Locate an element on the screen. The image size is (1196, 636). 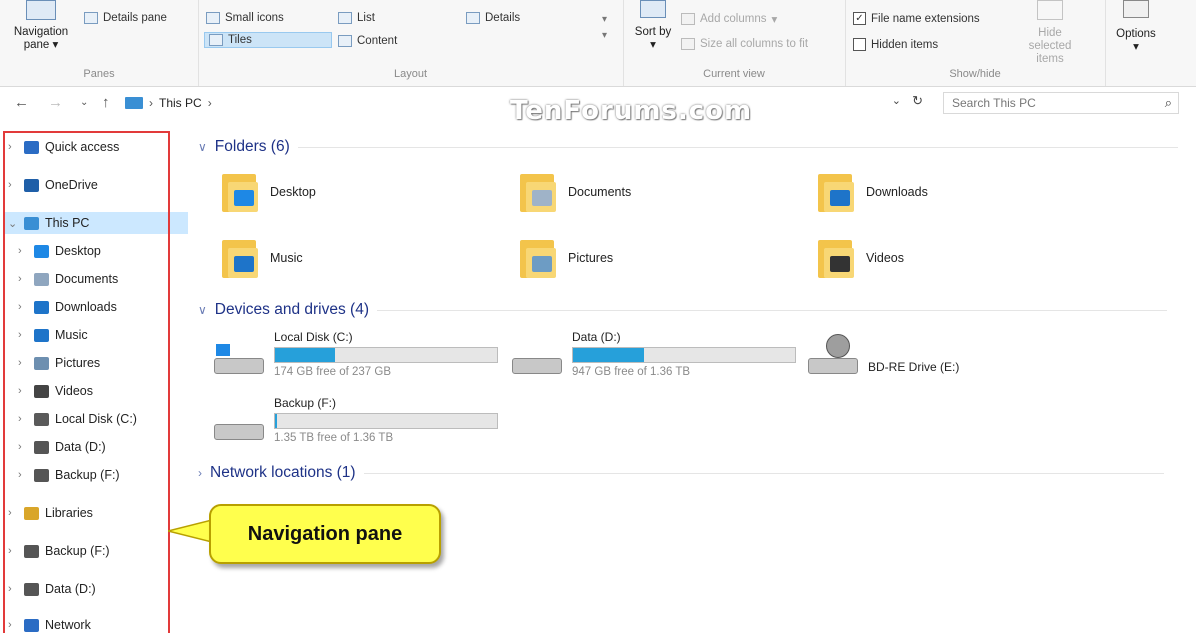
folder-tile: Music is located at coordinates (261, 258).